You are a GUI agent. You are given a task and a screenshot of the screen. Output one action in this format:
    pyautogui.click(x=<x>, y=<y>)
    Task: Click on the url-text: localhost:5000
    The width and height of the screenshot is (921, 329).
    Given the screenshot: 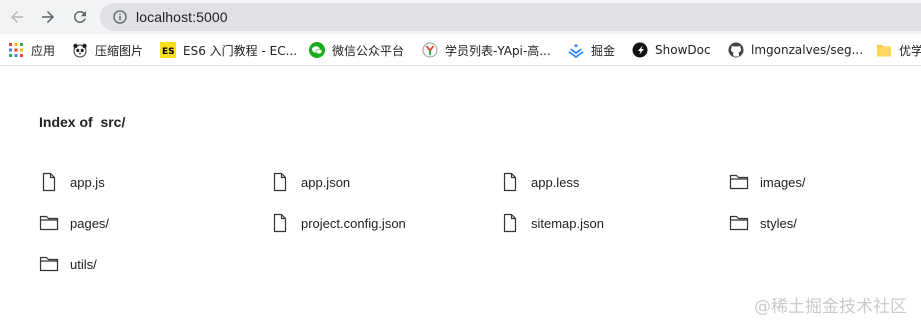 What is the action you would take?
    pyautogui.click(x=182, y=17)
    